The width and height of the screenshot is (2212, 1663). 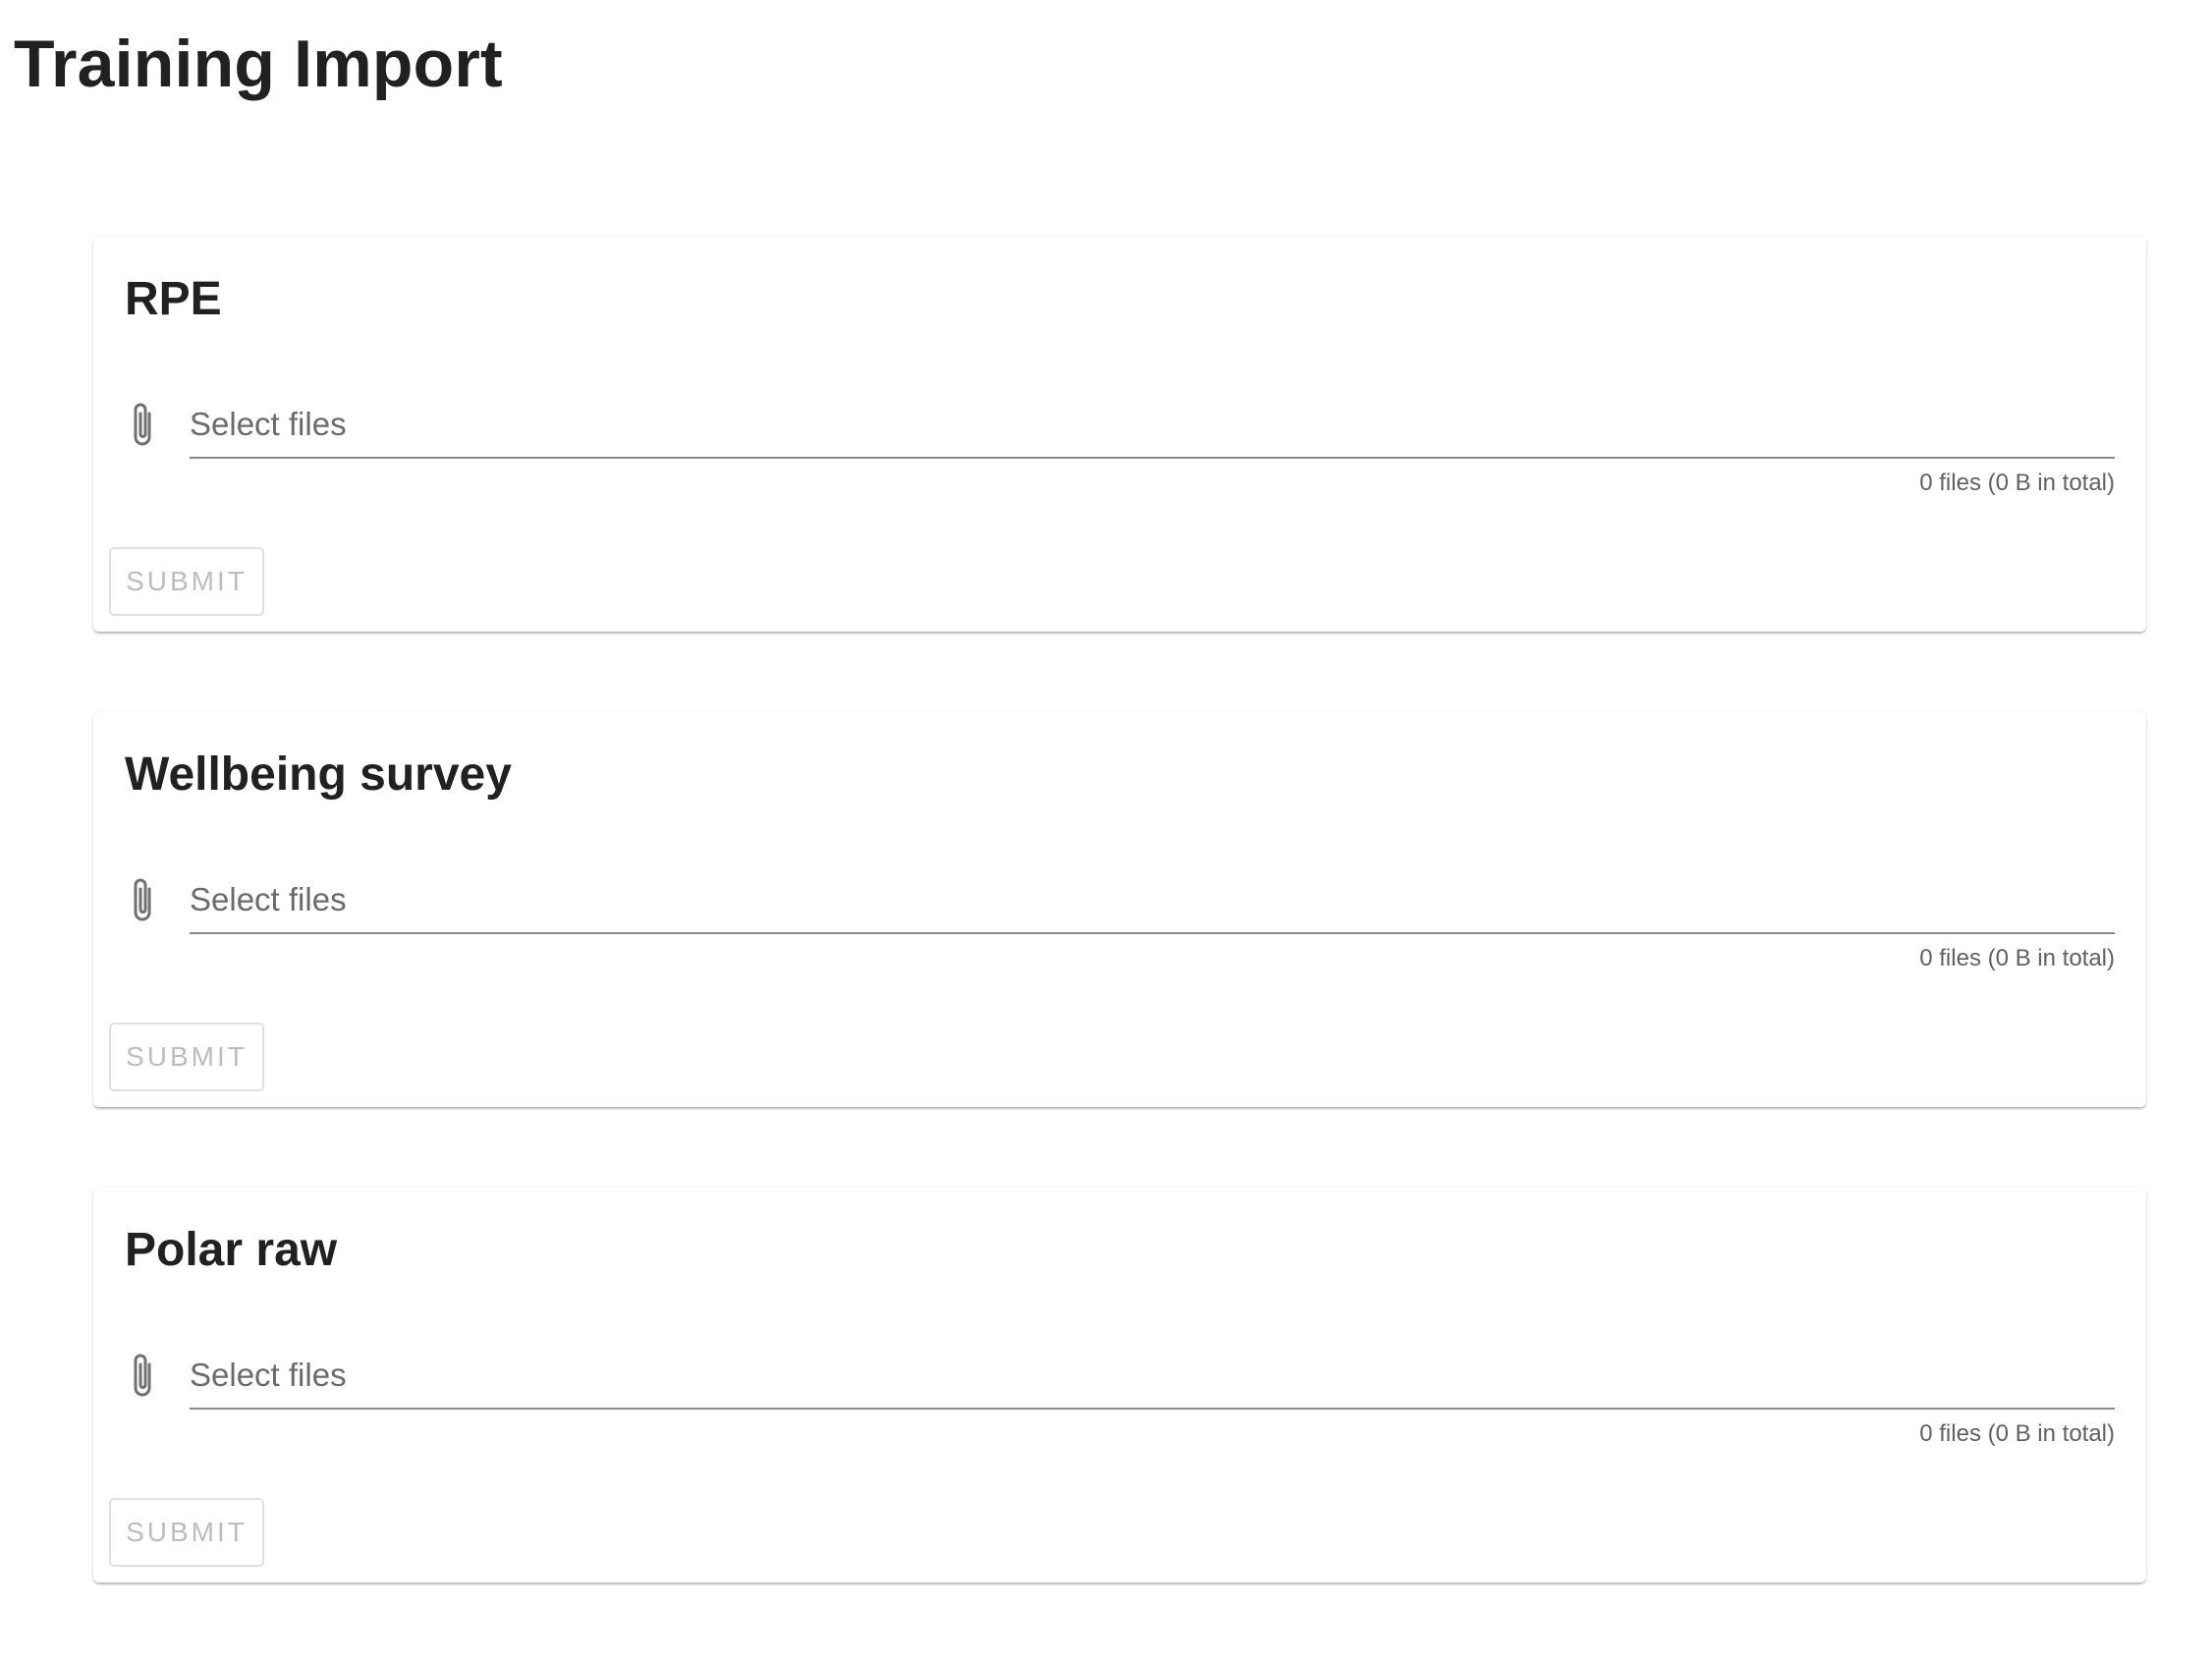 I want to click on page-title: Training Import, so click(x=258, y=64).